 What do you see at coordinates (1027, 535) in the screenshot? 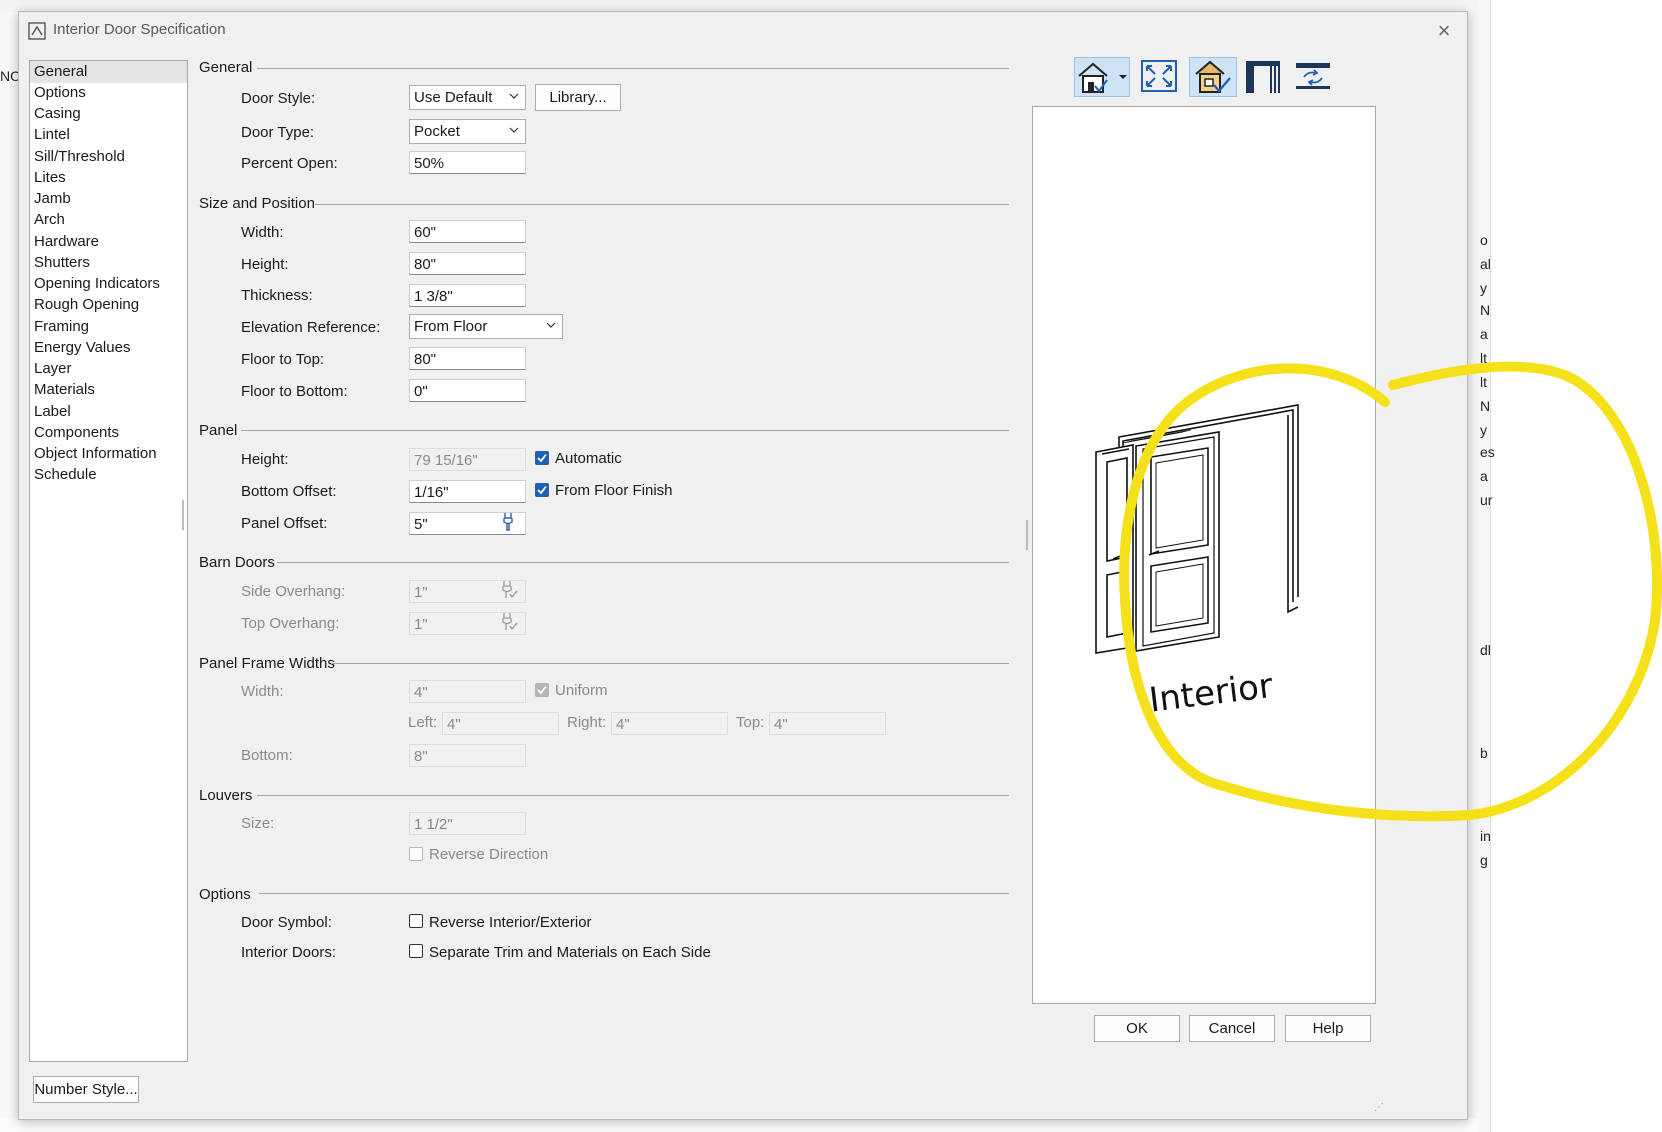
I see `right-splitter` at bounding box center [1027, 535].